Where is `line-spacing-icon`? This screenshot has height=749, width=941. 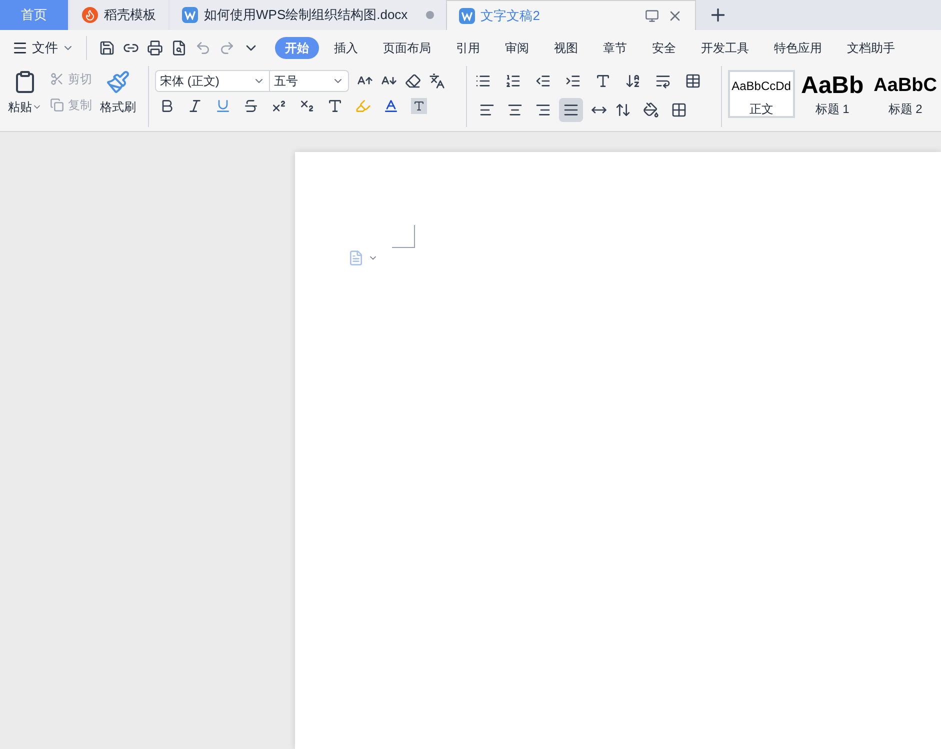 line-spacing-icon is located at coordinates (623, 110).